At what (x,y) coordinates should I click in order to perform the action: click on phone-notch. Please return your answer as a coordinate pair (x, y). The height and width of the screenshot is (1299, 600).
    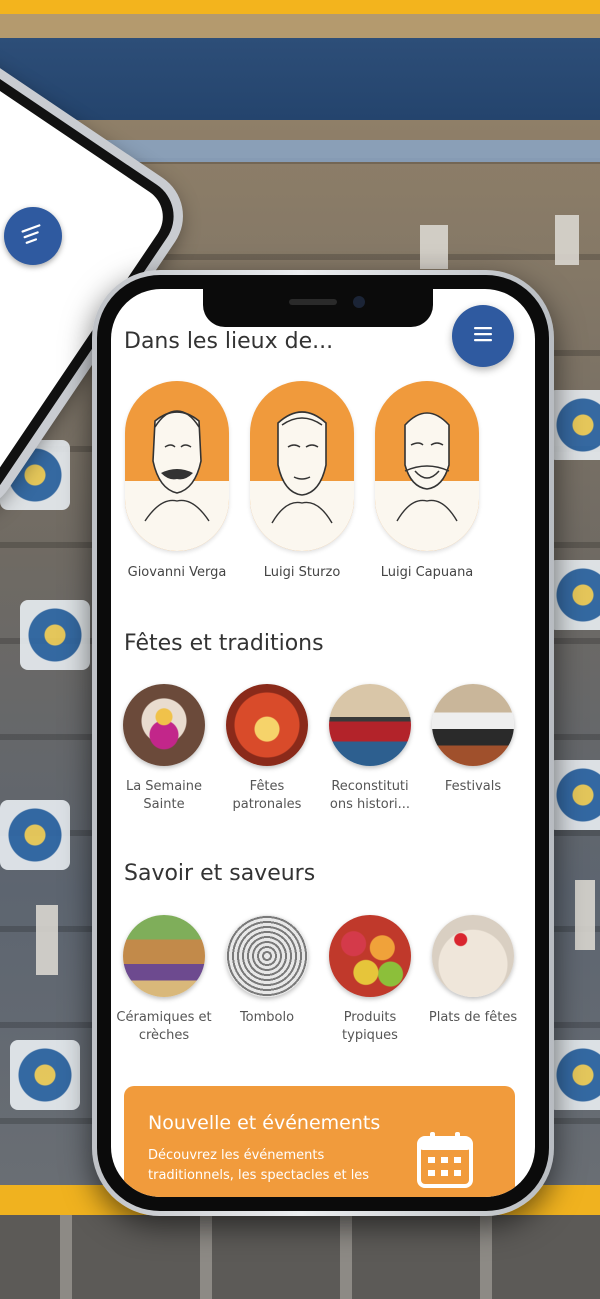
    Looking at the image, I should click on (318, 308).